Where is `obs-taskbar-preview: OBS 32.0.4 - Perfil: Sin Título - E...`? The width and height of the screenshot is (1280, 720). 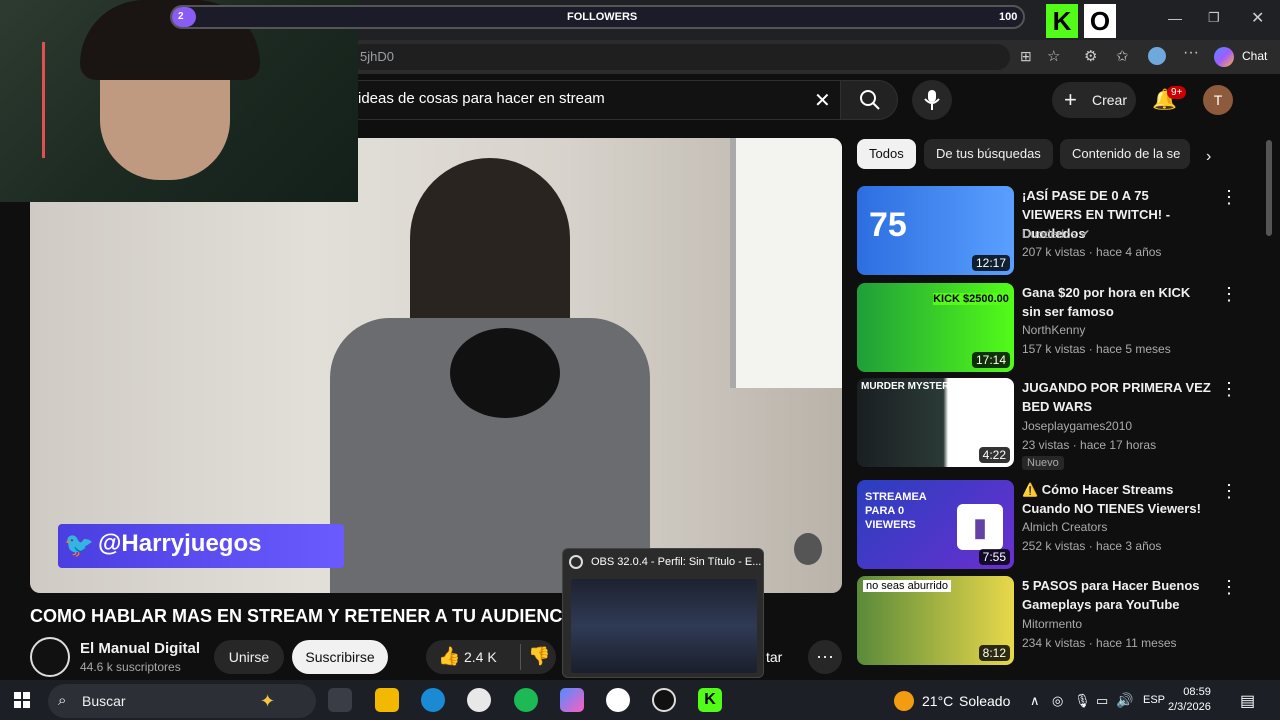
obs-taskbar-preview: OBS 32.0.4 - Perfil: Sin Título - E... is located at coordinates (663, 613).